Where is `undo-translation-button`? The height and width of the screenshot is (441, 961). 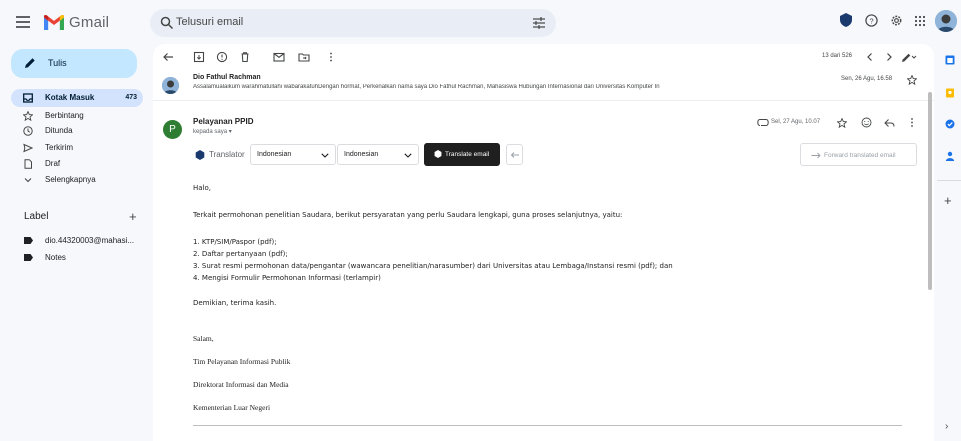
undo-translation-button is located at coordinates (514, 154).